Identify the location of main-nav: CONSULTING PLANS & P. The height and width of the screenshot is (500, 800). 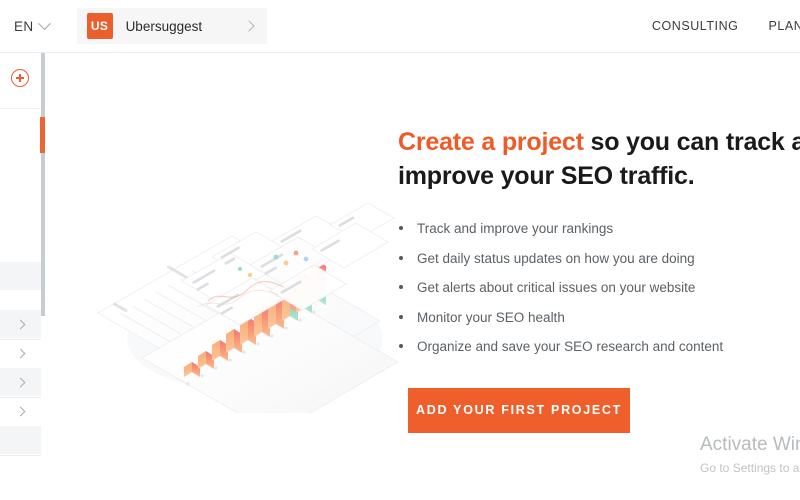
(726, 26).